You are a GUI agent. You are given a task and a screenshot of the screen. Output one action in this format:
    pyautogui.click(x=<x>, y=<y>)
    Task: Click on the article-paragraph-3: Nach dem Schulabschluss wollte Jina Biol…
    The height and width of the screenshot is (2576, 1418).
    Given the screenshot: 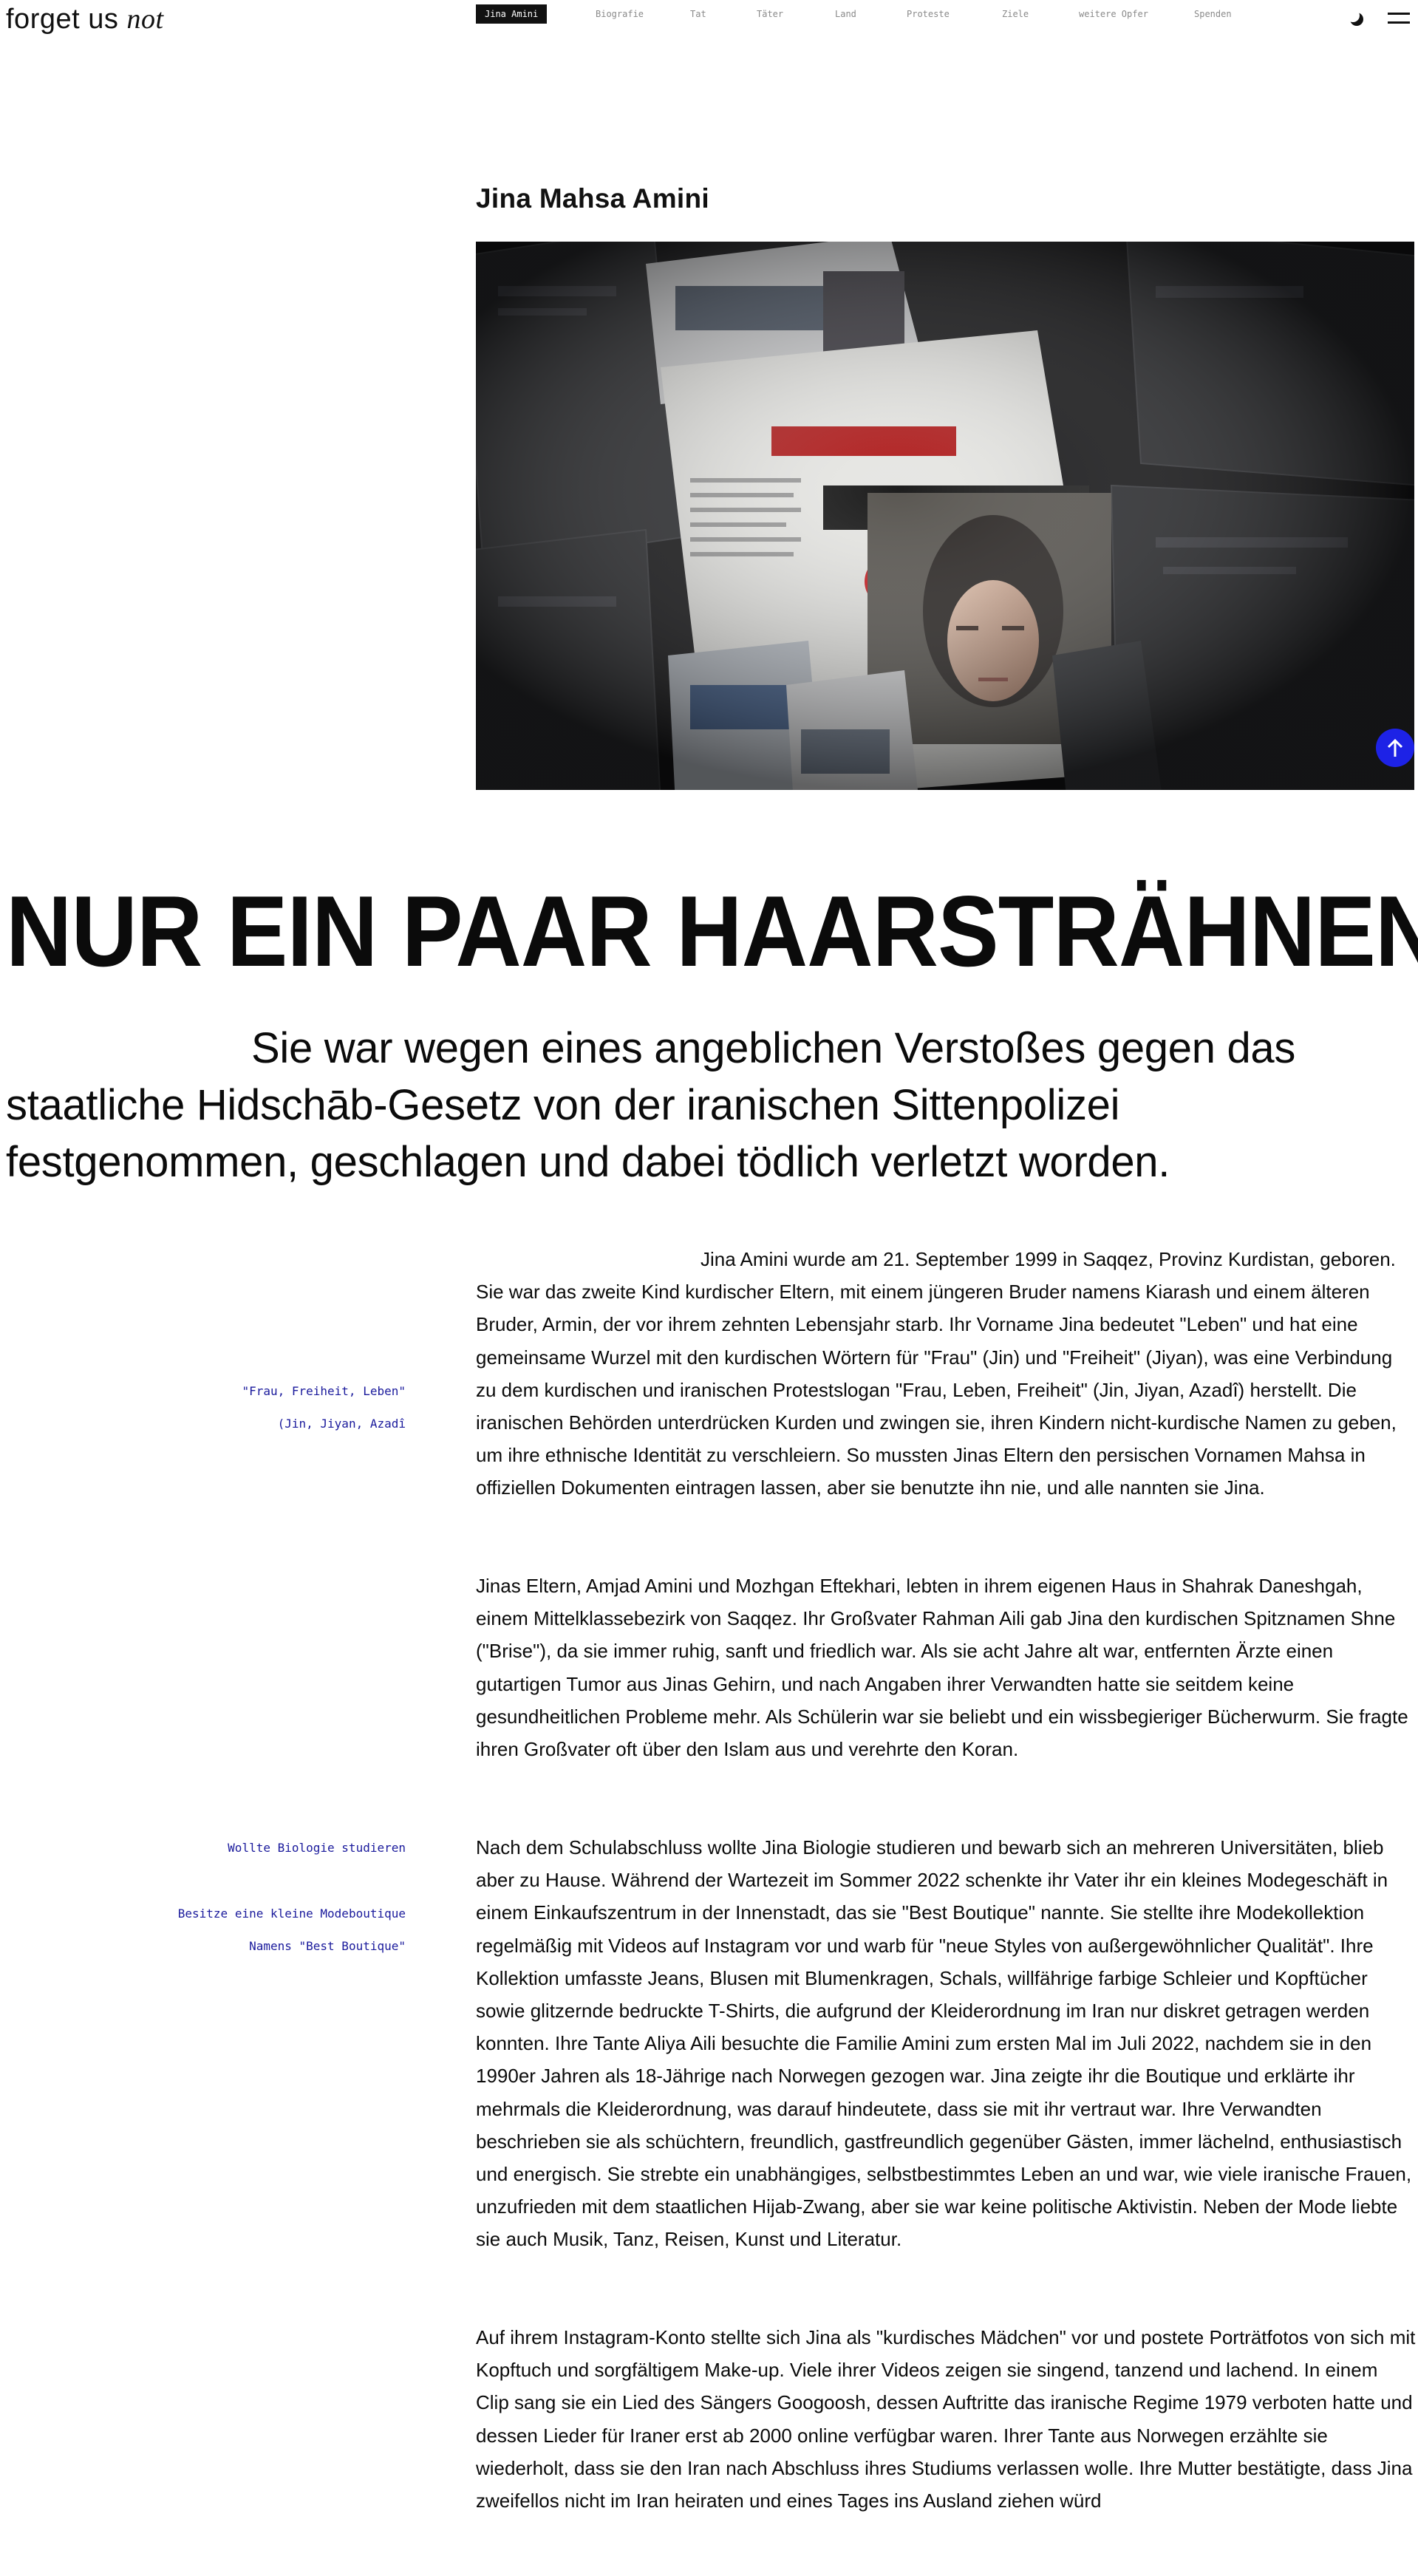 What is the action you would take?
    pyautogui.click(x=944, y=2043)
    